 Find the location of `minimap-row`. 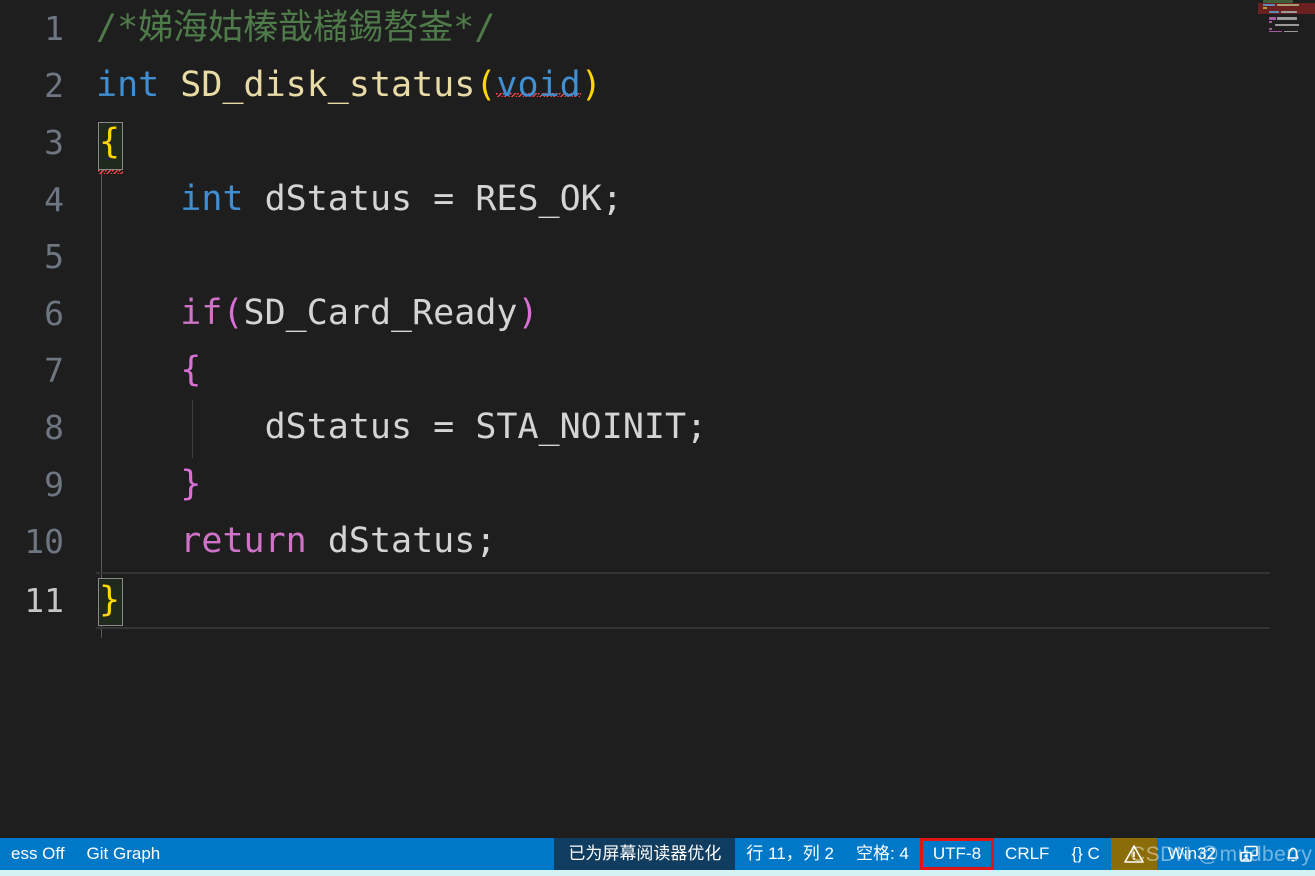

minimap-row is located at coordinates (1286, 31).